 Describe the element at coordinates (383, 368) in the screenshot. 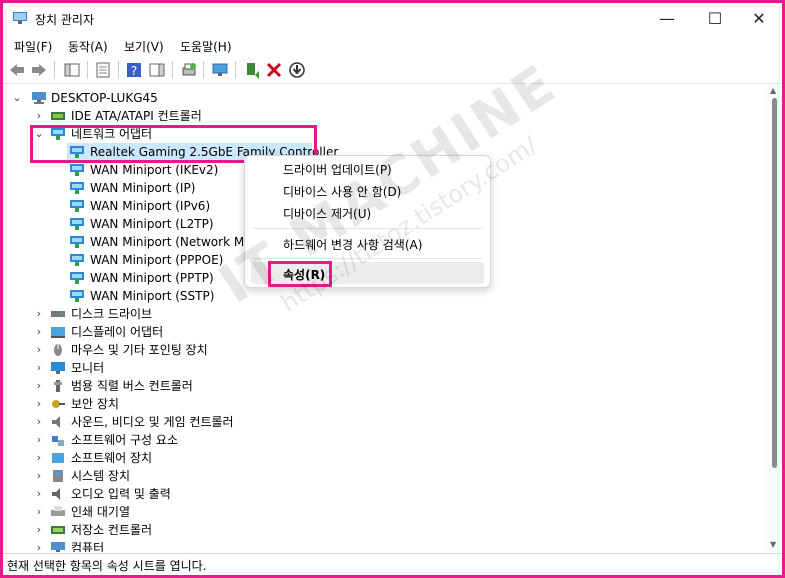

I see `tree-category-row: › 모니터` at that location.